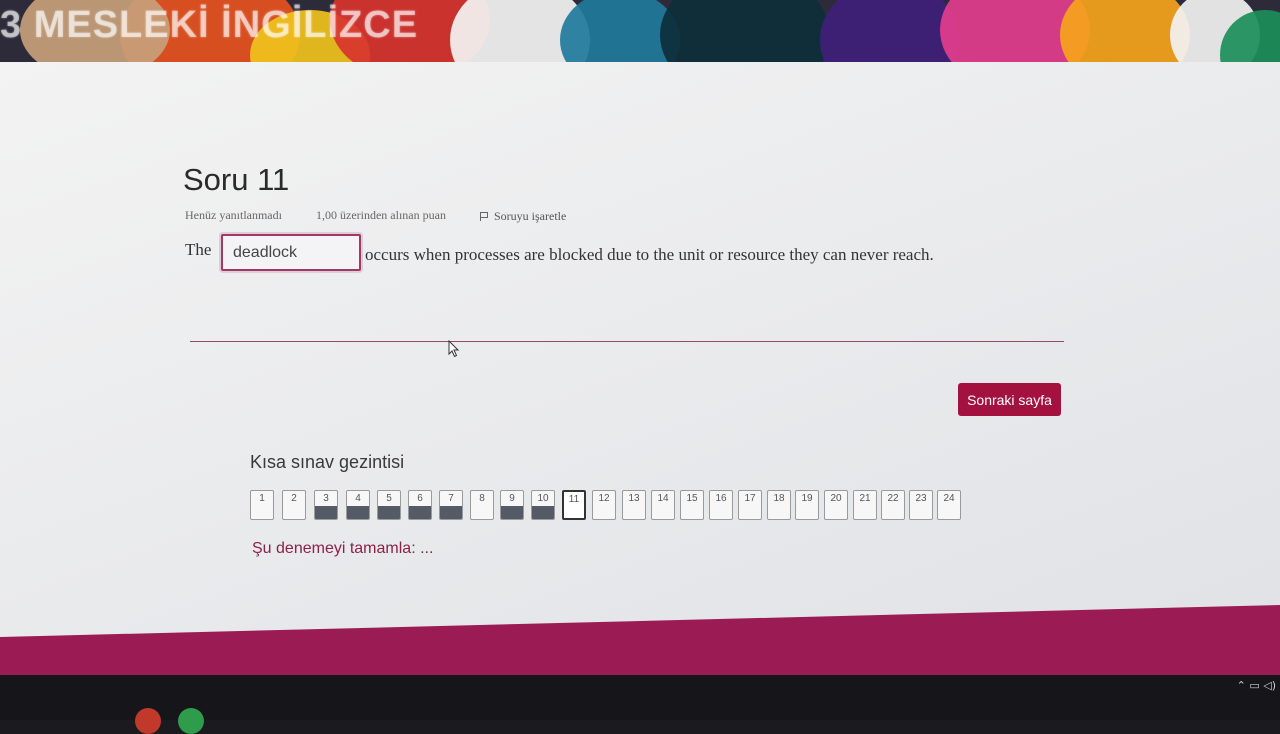 The image size is (1280, 734). I want to click on quiz-nav-button: 12, so click(604, 505).